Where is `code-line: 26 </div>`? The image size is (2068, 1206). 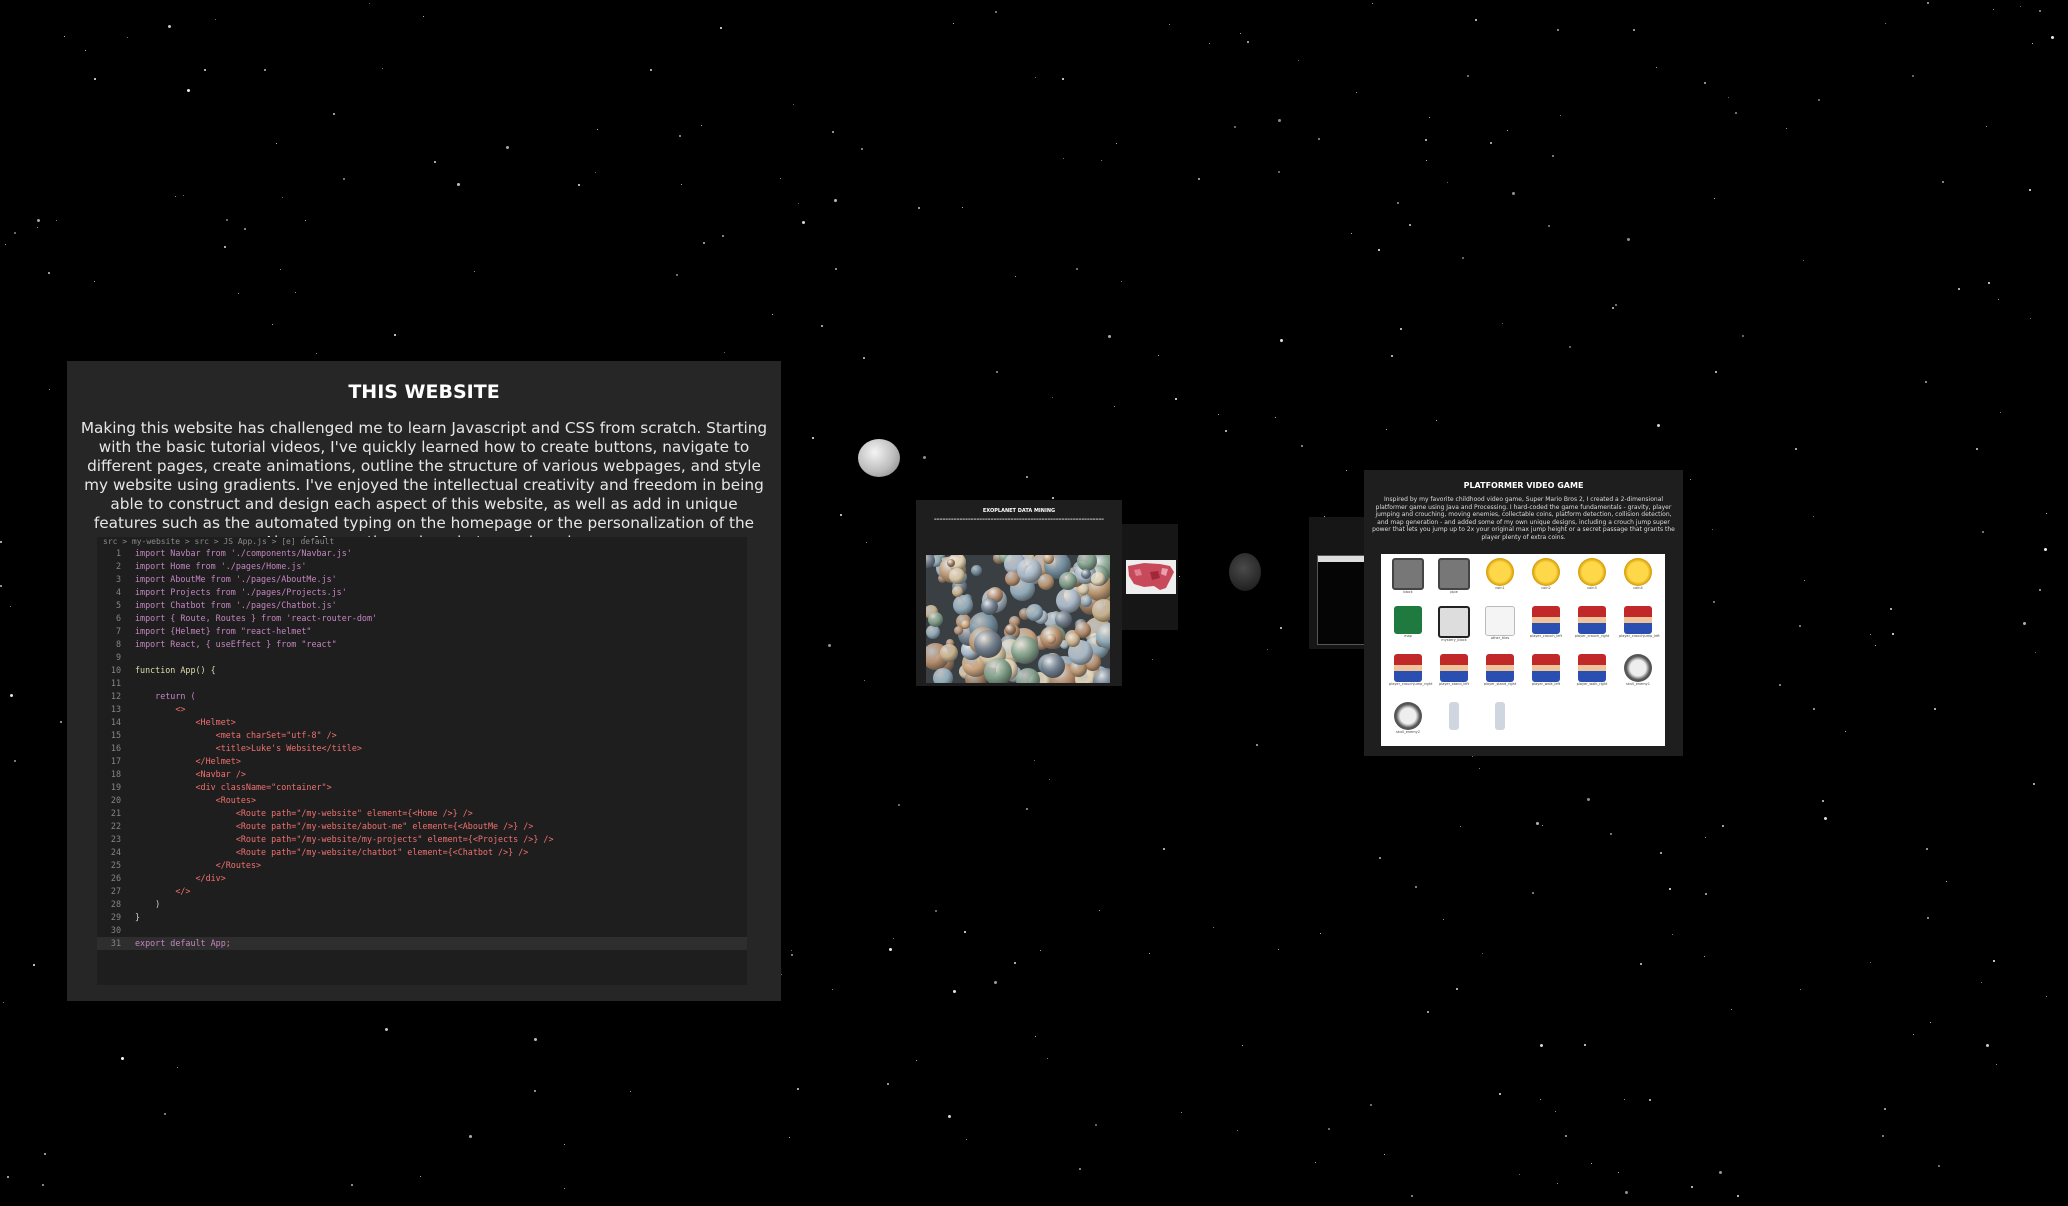 code-line: 26 </div> is located at coordinates (422, 878).